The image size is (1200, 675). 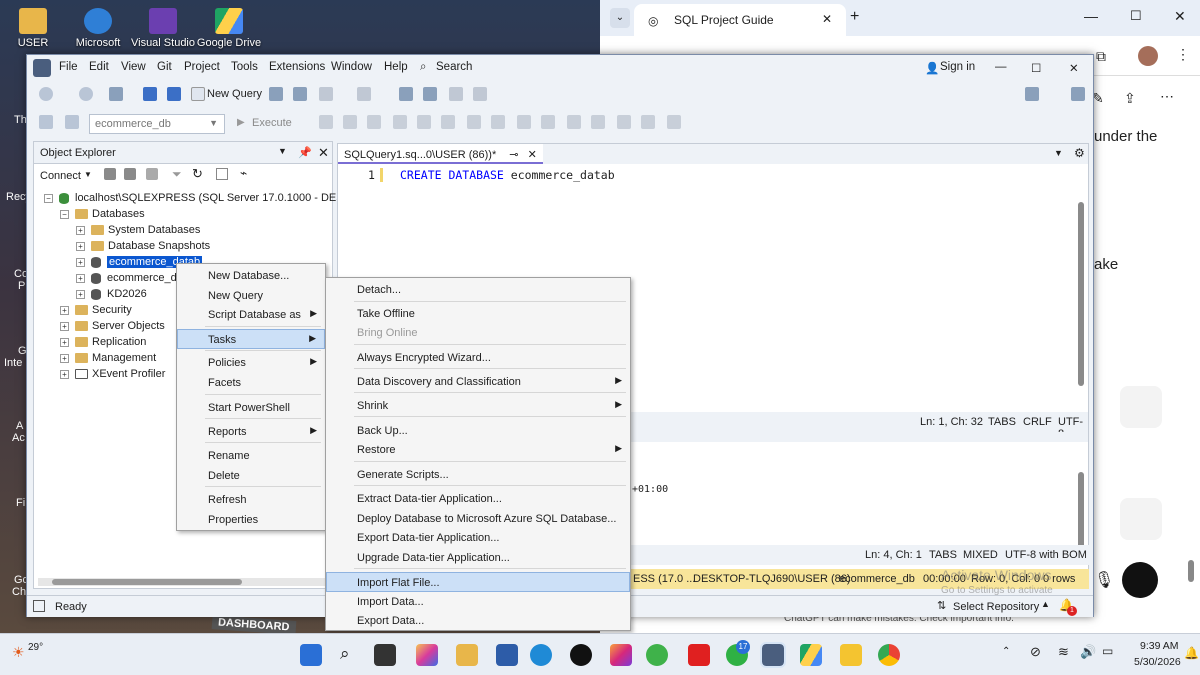 What do you see at coordinates (251, 339) in the screenshot?
I see `menu-item-tasks: Tasks ▶` at bounding box center [251, 339].